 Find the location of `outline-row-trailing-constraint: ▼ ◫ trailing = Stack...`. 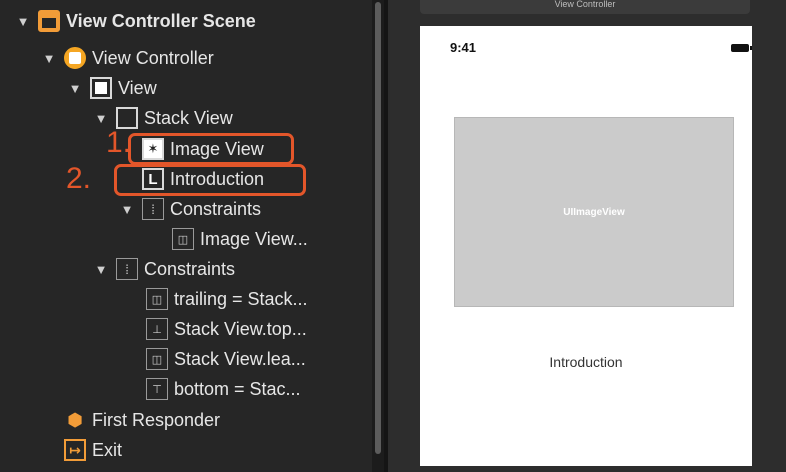

outline-row-trailing-constraint: ▼ ◫ trailing = Stack... is located at coordinates (186, 299).